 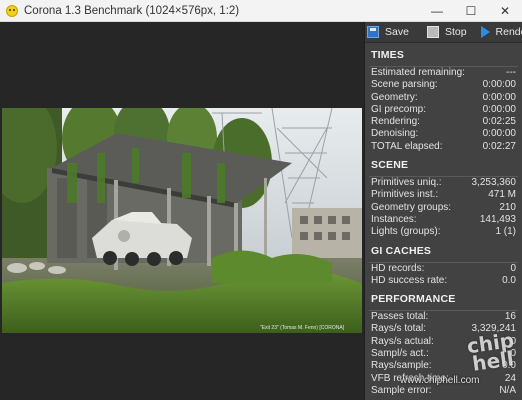 What do you see at coordinates (494, 183) in the screenshot?
I see `stat-value: 3,253,360` at bounding box center [494, 183].